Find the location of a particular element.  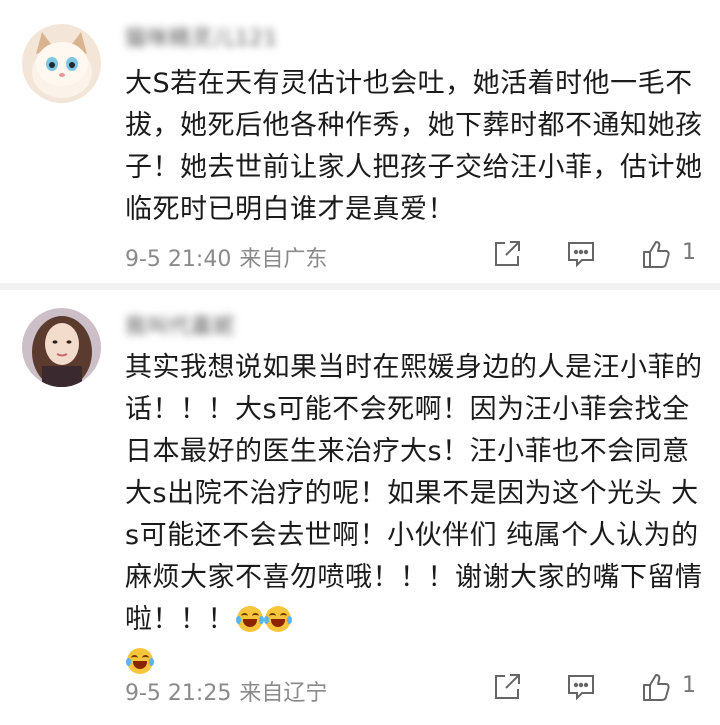

comment-meta: 9-5 21:25 来自辽宁 is located at coordinates (226, 691).